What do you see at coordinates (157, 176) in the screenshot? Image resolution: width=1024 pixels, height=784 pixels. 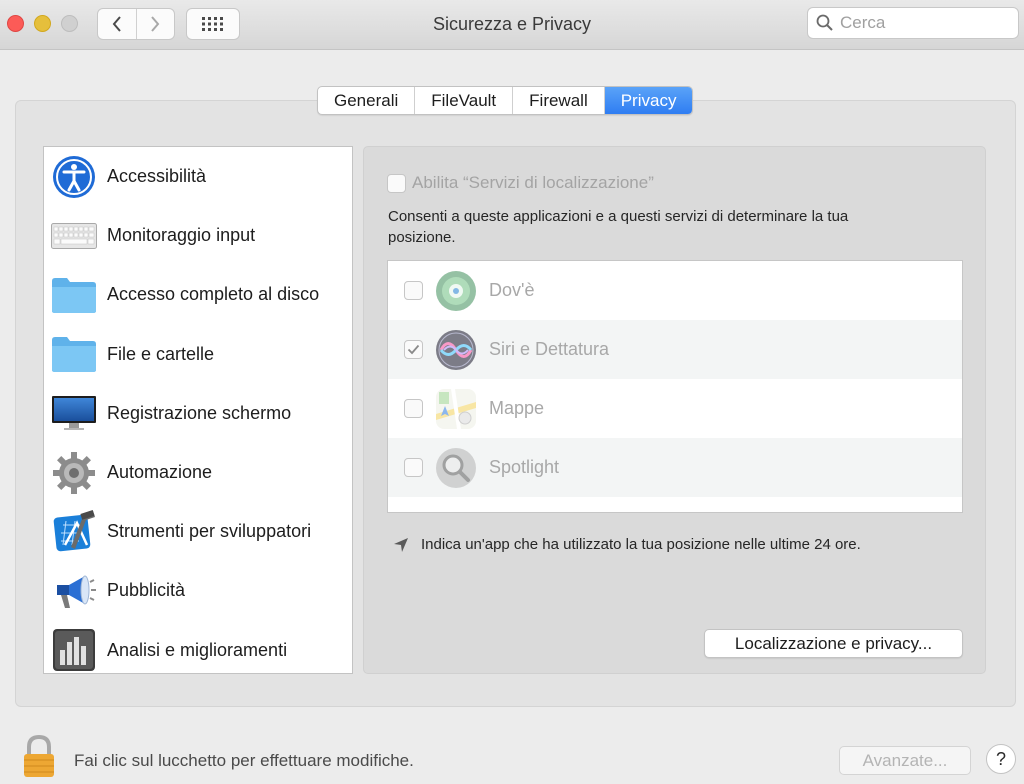 I see `sidebar-item-label: Accessibilità` at bounding box center [157, 176].